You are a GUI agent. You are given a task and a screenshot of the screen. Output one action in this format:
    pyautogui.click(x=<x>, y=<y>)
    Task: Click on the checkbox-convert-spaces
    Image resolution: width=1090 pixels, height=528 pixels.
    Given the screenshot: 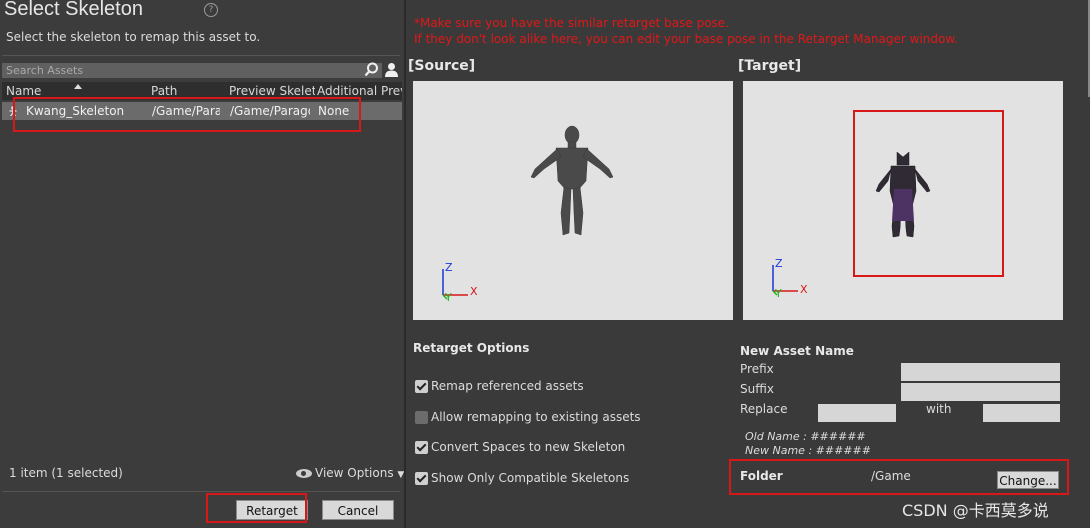 What is the action you would take?
    pyautogui.click(x=421, y=447)
    